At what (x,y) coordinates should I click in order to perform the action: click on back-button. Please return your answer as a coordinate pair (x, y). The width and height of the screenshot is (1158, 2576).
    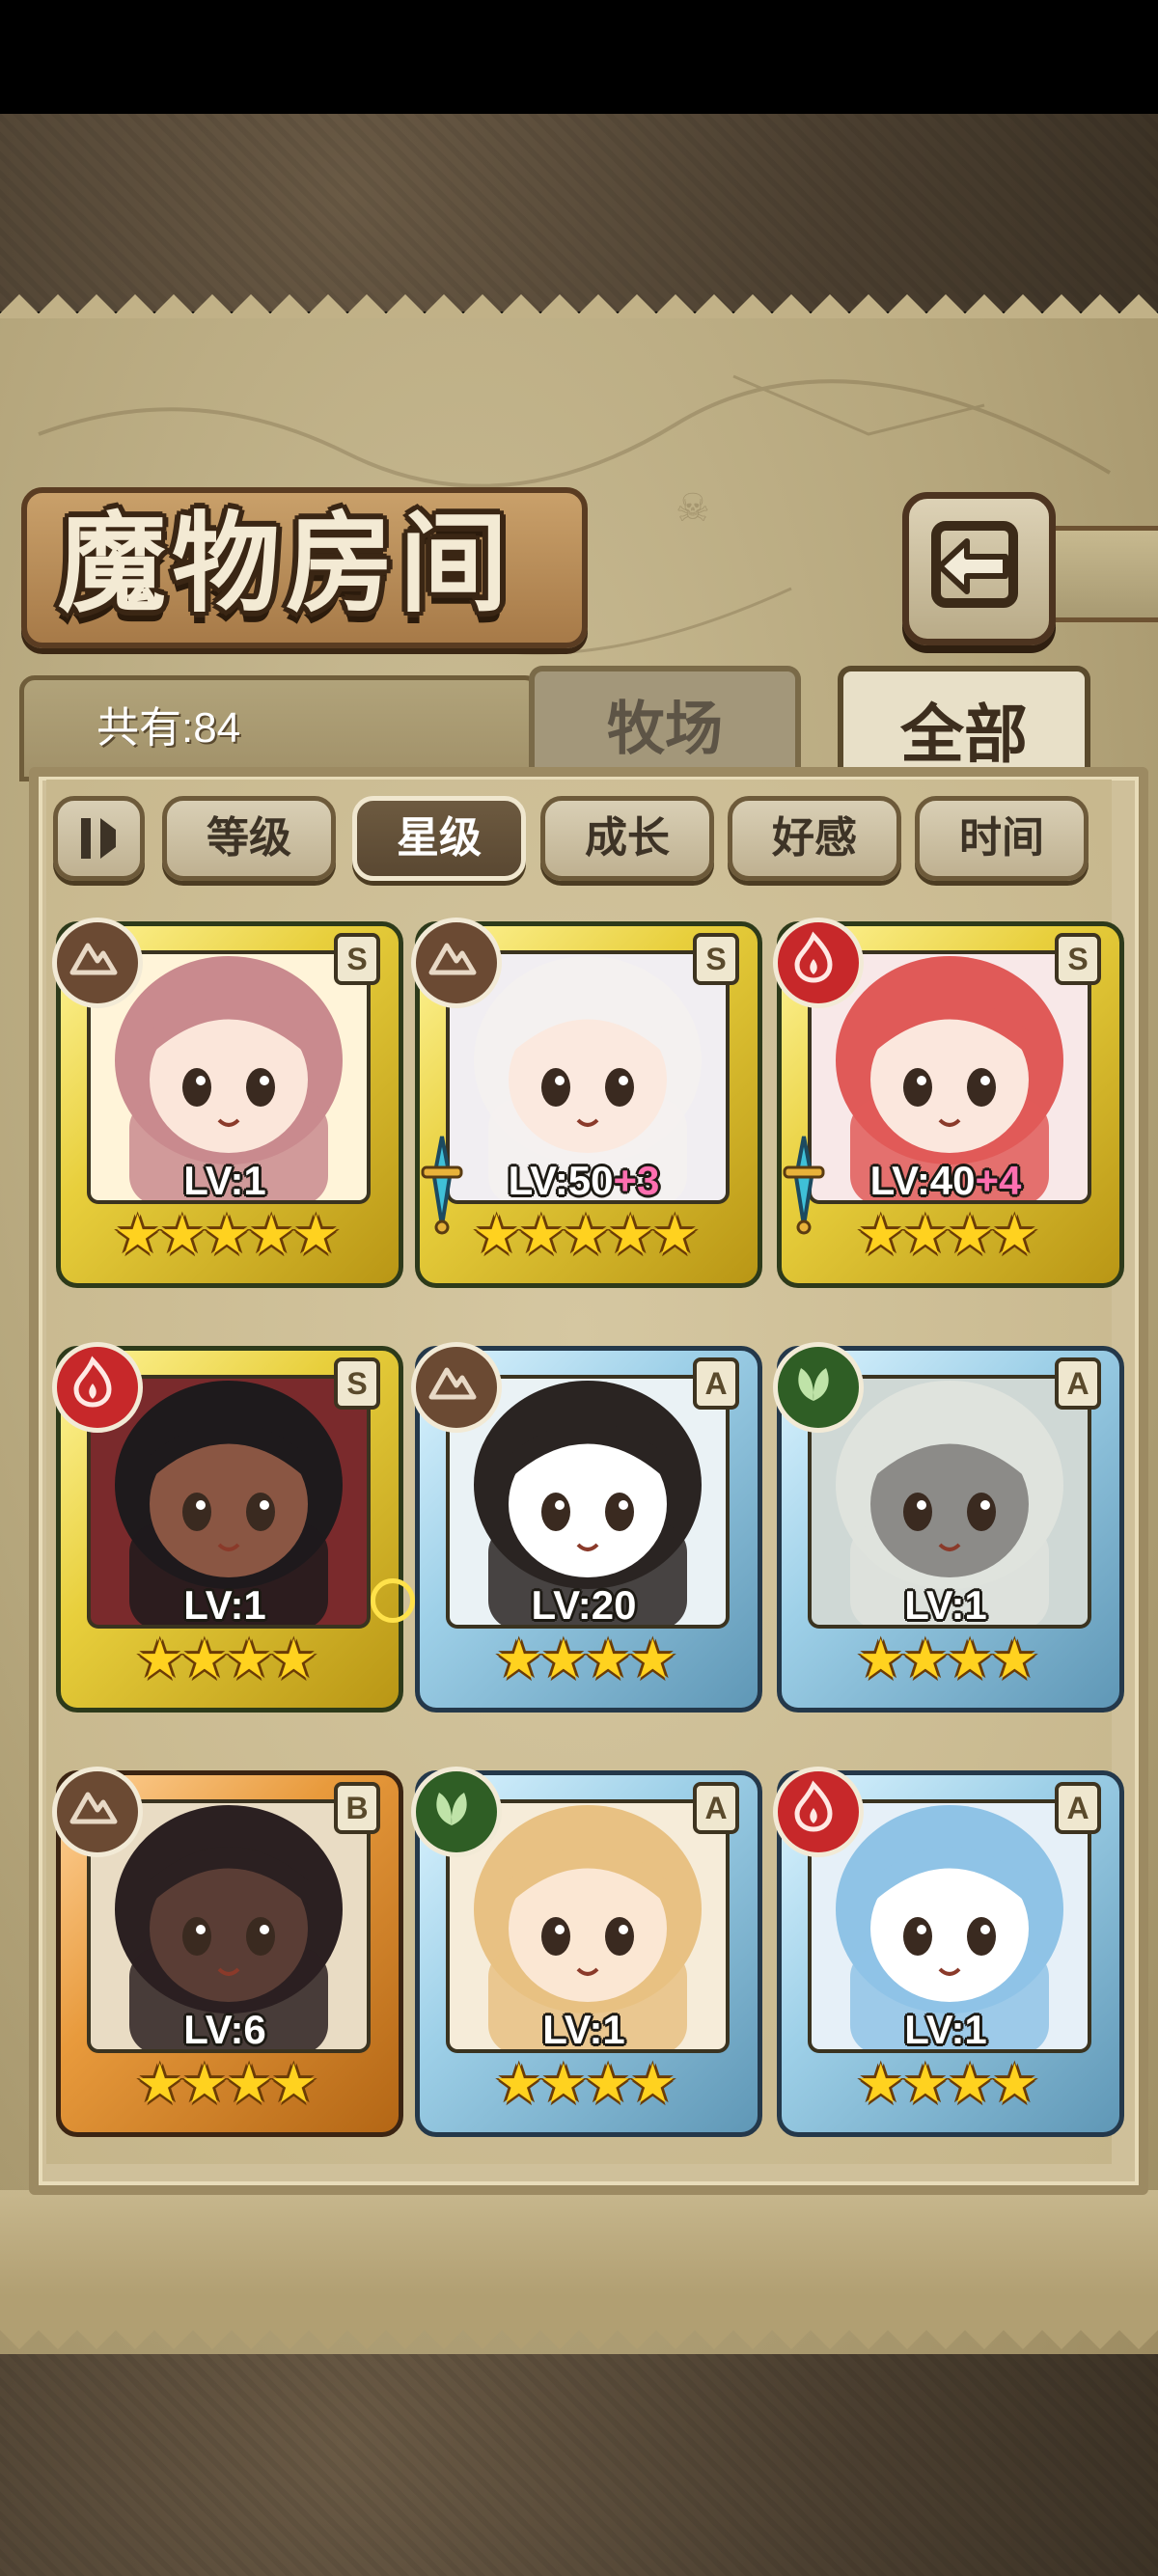
    Looking at the image, I should click on (979, 568).